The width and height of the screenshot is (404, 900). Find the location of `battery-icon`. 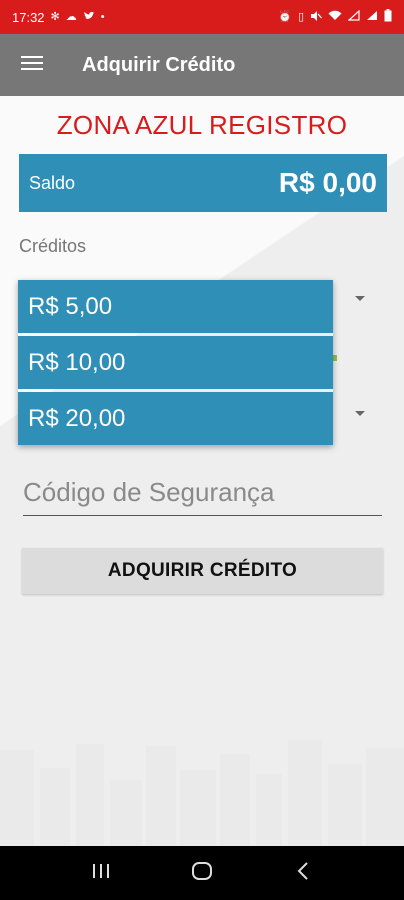

battery-icon is located at coordinates (388, 17).